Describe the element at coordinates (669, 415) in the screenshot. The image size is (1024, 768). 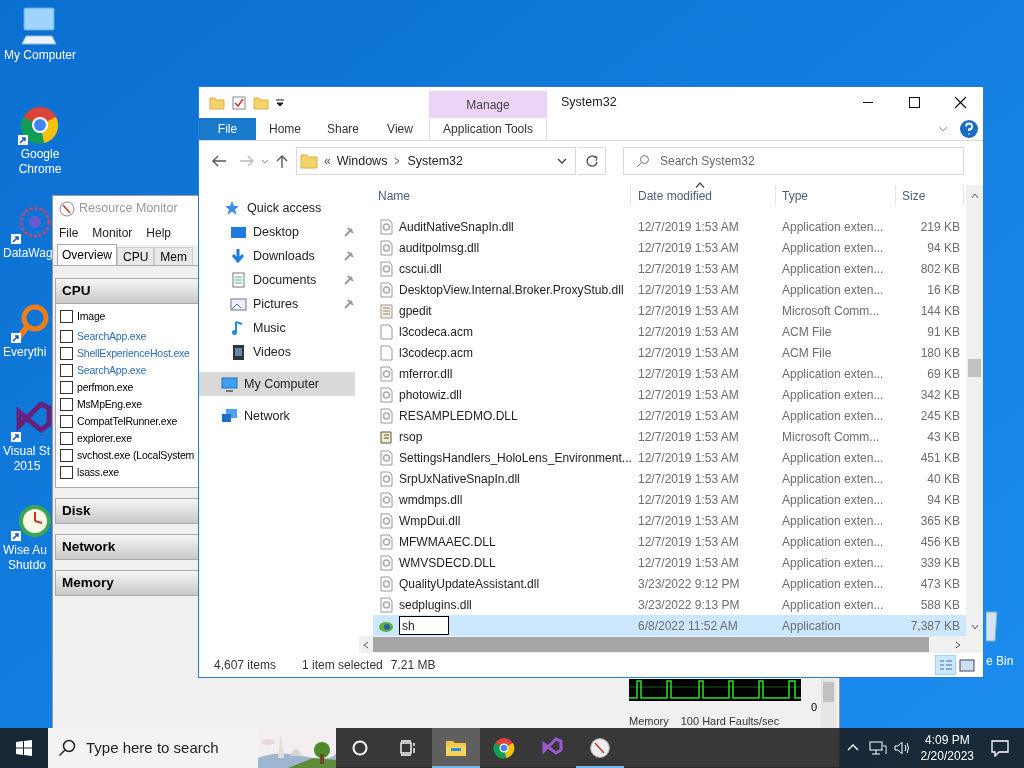
I see `file-row: RESAMPLEDMO.DLL 12/7/2019 1:53 AM Application exten... 245 KB` at that location.